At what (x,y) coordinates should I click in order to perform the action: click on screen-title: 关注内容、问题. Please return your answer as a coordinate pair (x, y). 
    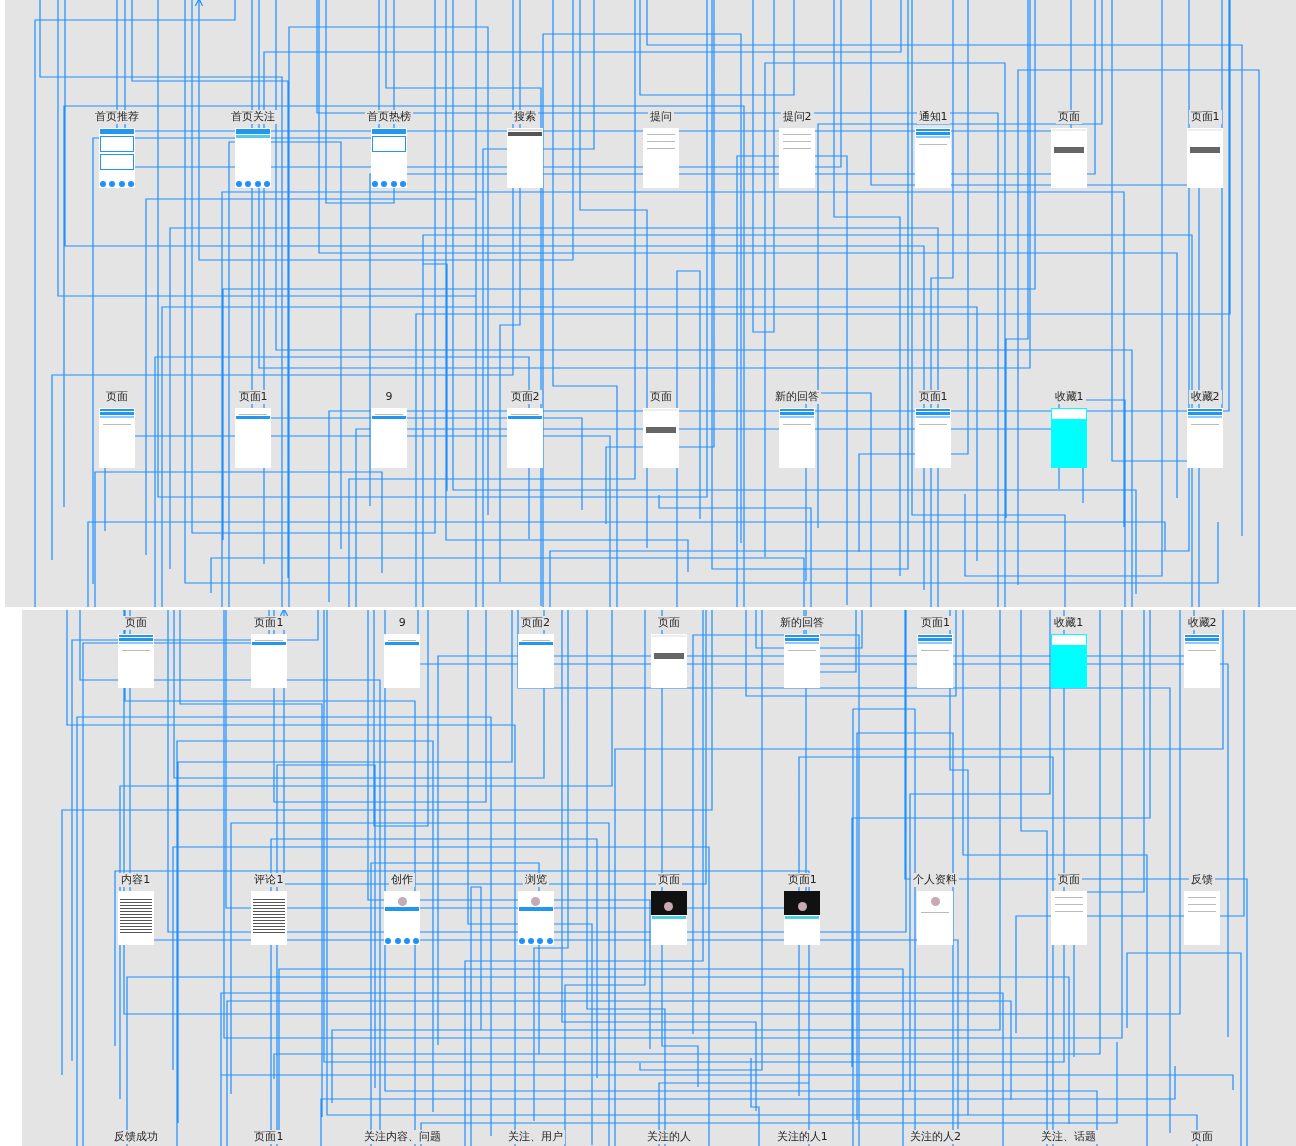
    Looking at the image, I should click on (402, 1137).